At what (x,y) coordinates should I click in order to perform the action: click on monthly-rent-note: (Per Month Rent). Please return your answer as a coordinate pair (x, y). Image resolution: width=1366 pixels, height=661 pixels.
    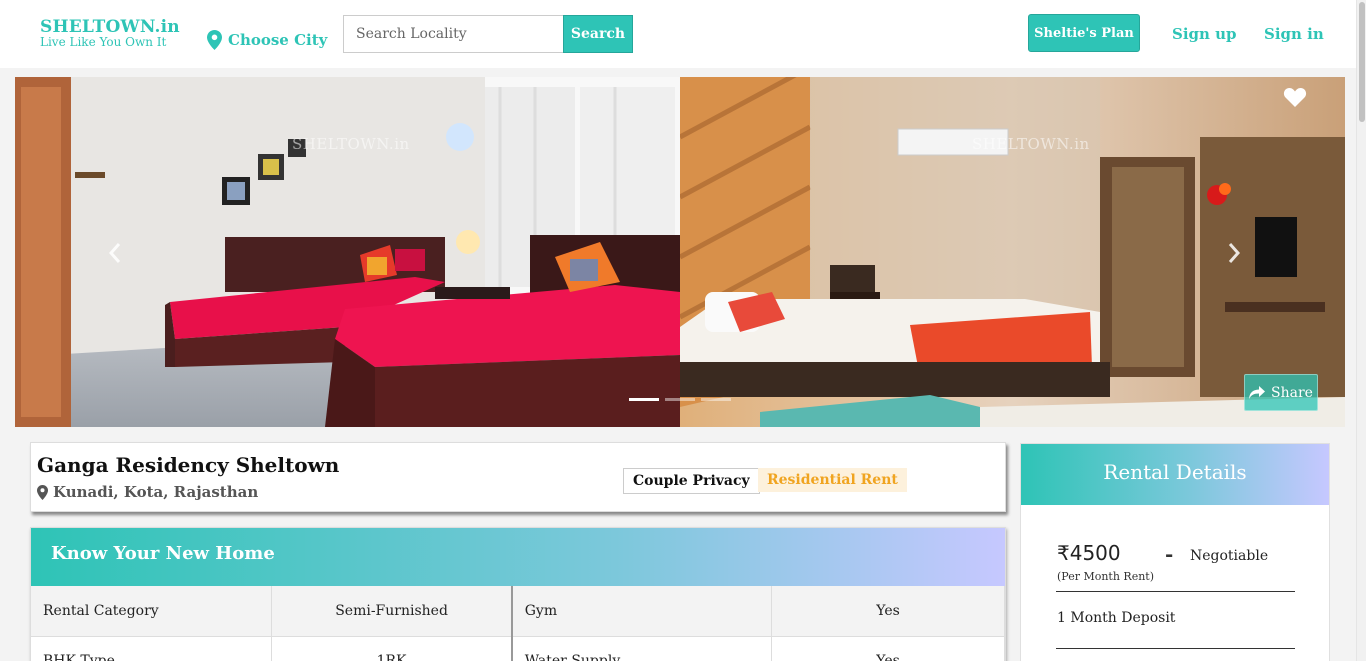
    Looking at the image, I should click on (1106, 576).